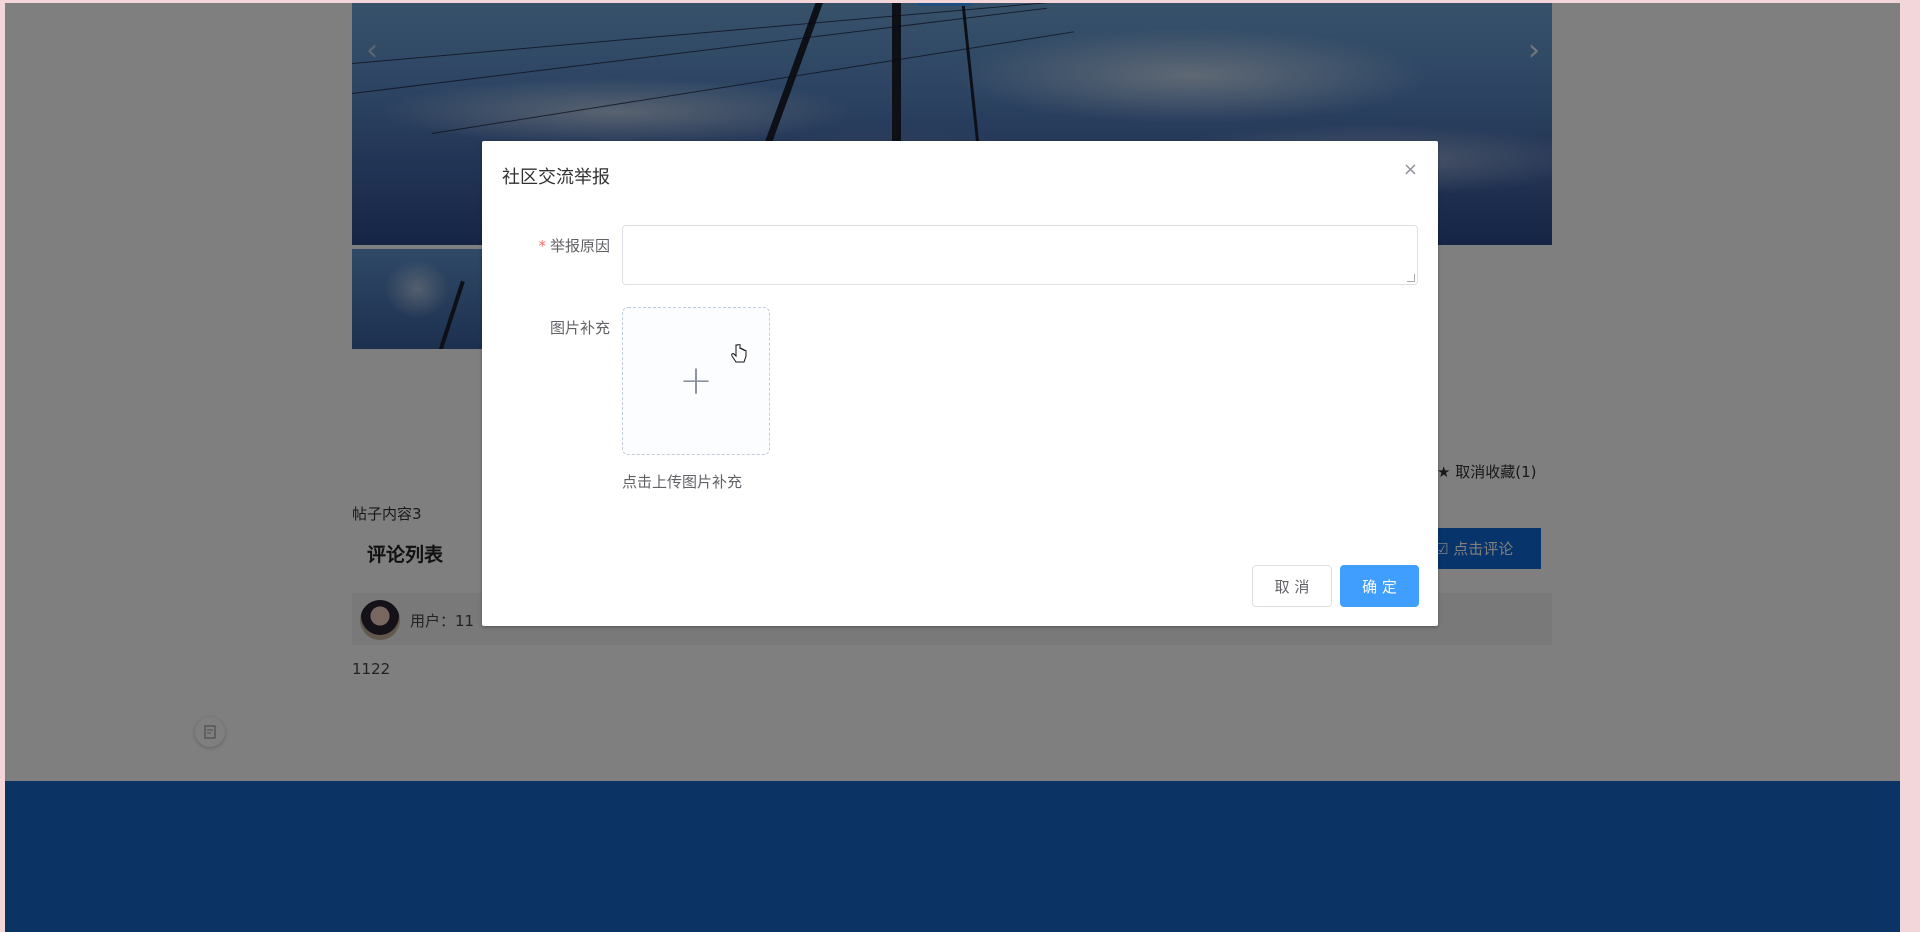  Describe the element at coordinates (556, 177) in the screenshot. I see `dialog-title: 社区交流举报` at that location.